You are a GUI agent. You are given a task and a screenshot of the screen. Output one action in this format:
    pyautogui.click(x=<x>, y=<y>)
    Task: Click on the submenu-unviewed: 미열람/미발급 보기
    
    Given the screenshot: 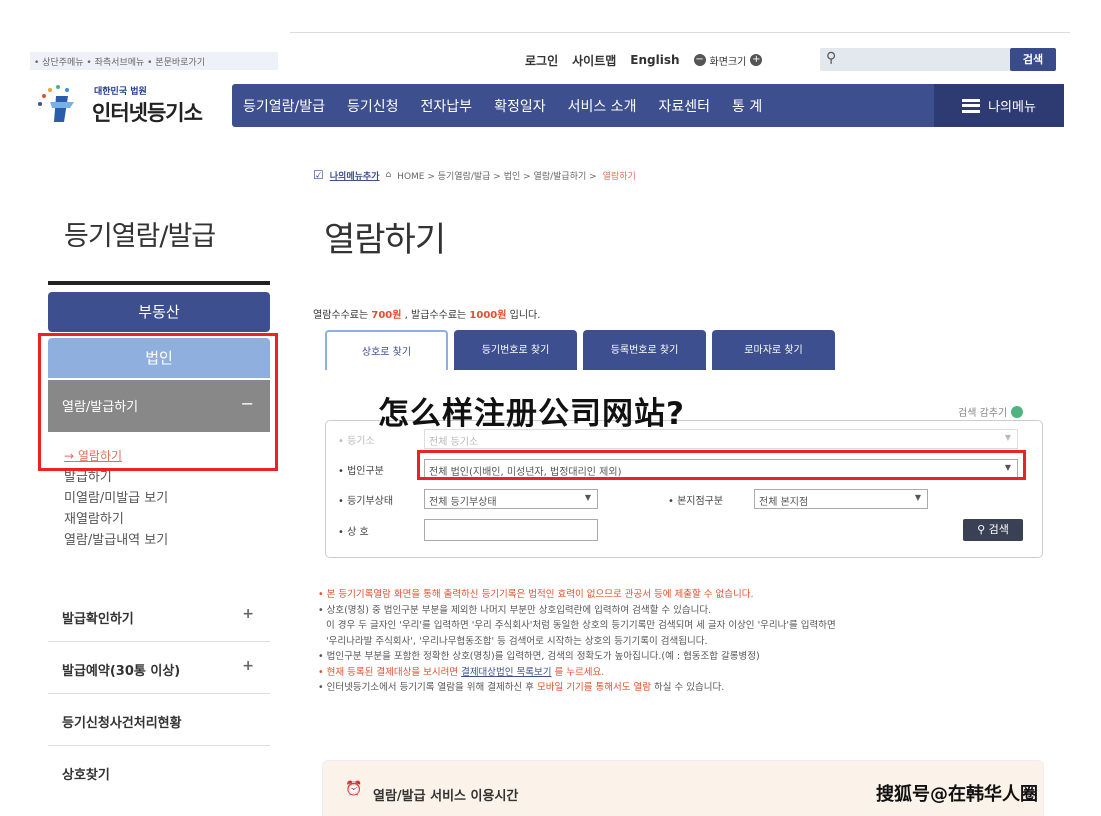 What is the action you would take?
    pyautogui.click(x=116, y=498)
    